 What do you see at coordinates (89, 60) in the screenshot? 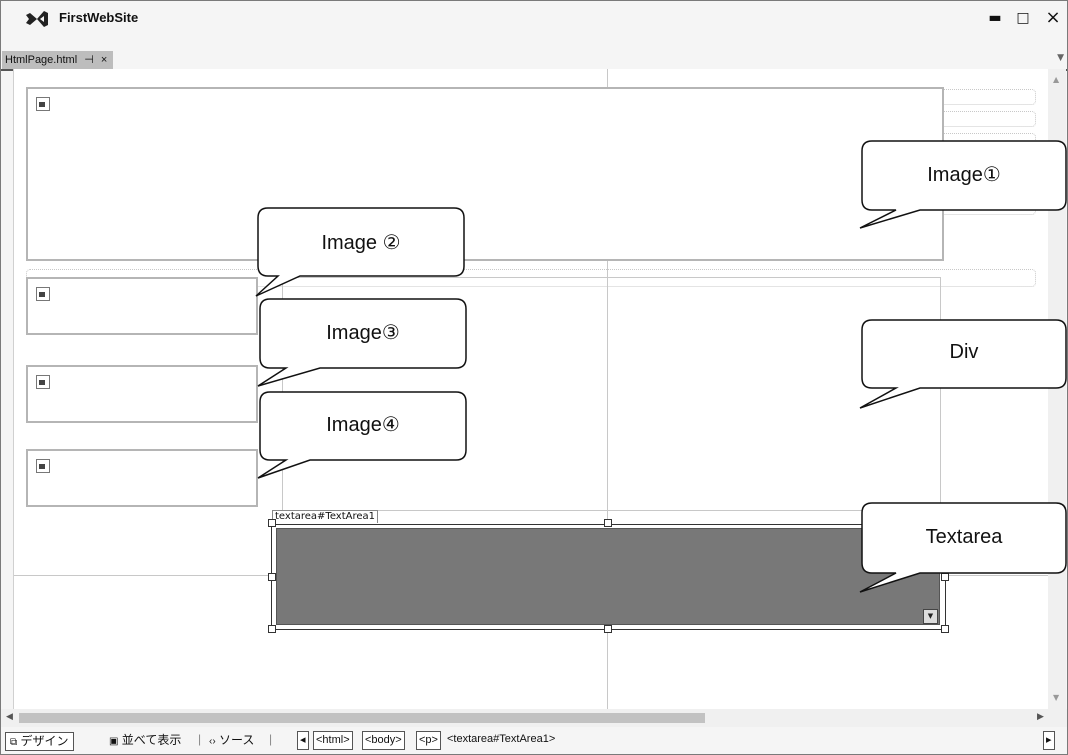
I see `pin-icon: ⊣` at bounding box center [89, 60].